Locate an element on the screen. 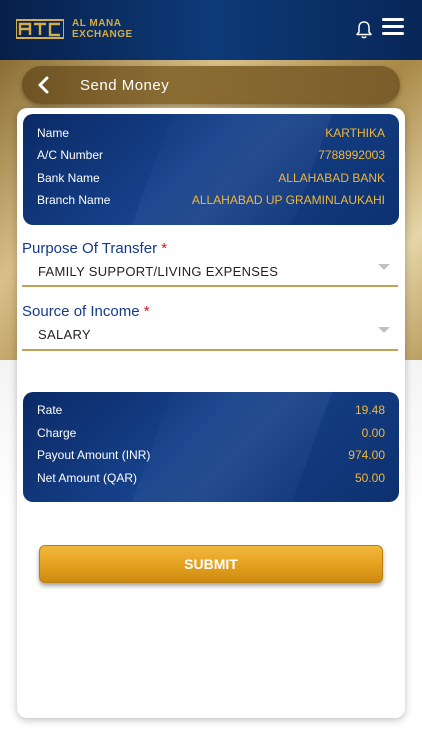 The width and height of the screenshot is (422, 750). payout-amount-label: Payout Amount (INR) is located at coordinates (94, 455).